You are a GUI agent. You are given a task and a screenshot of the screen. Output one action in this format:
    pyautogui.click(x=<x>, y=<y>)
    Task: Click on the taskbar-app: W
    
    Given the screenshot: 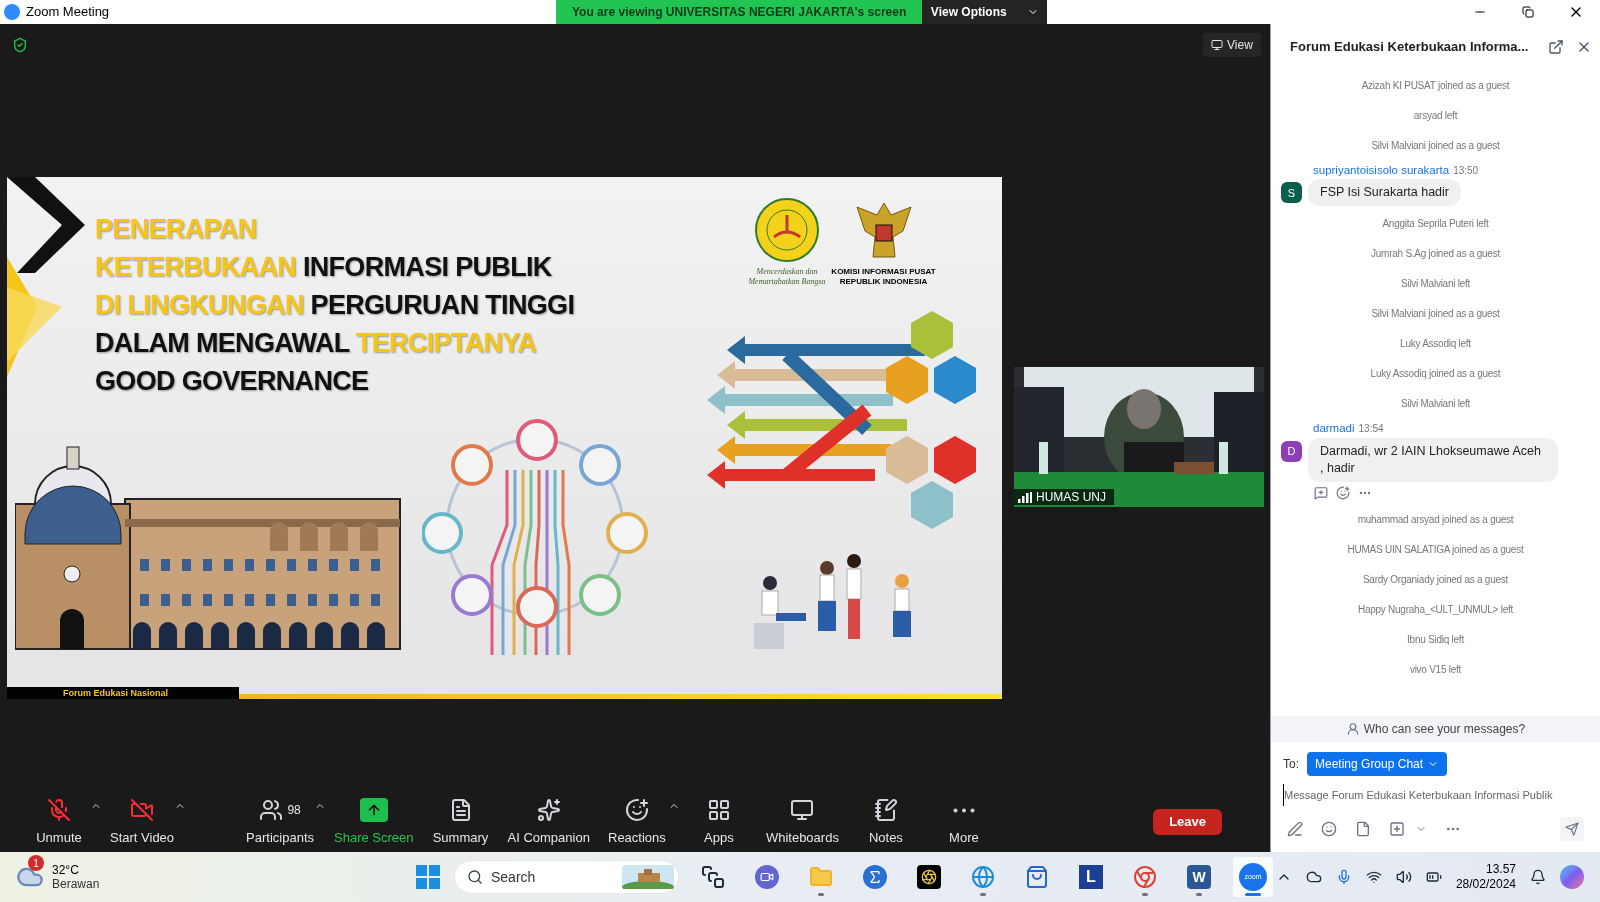 What is the action you would take?
    pyautogui.click(x=1199, y=877)
    